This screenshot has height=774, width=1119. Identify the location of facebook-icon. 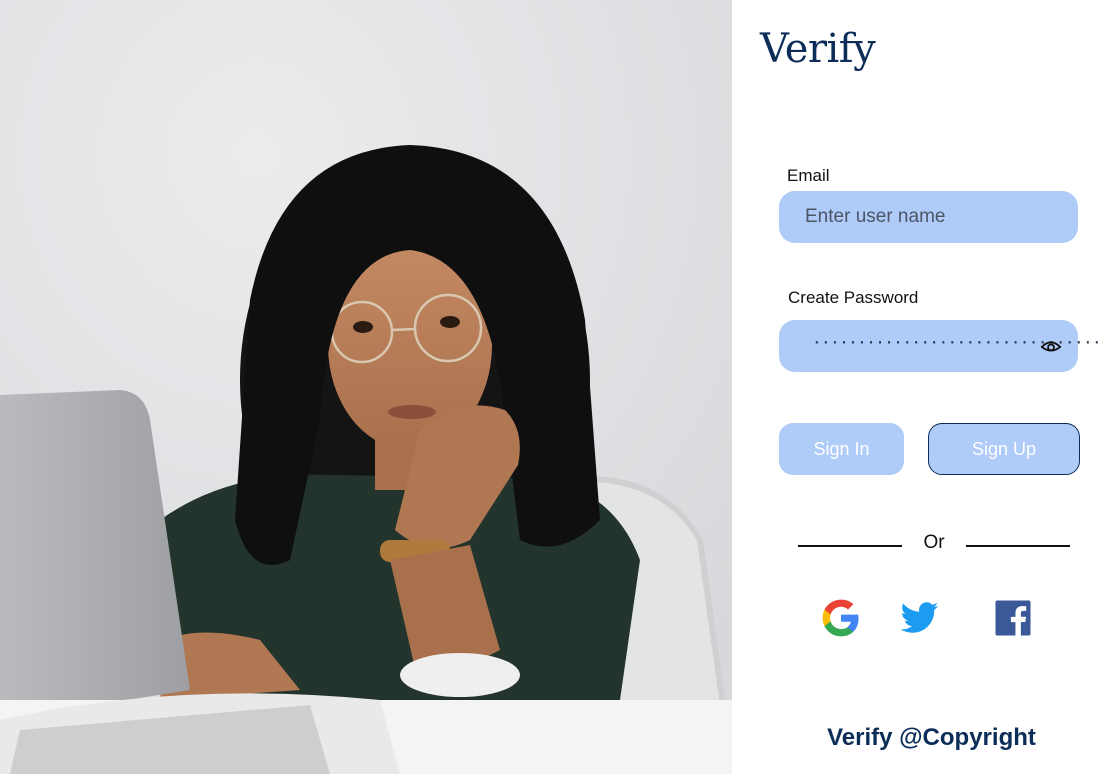
(1013, 618).